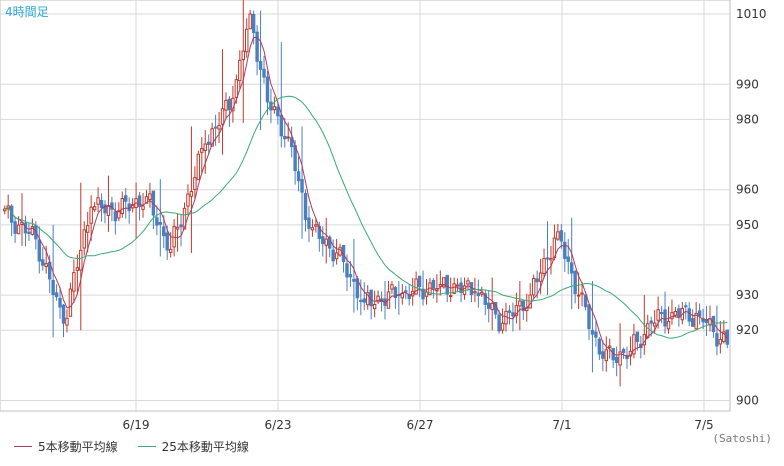 The width and height of the screenshot is (784, 466). Describe the element at coordinates (66, 446) in the screenshot. I see `legend-item-ma5: 5本移動平均線` at that location.